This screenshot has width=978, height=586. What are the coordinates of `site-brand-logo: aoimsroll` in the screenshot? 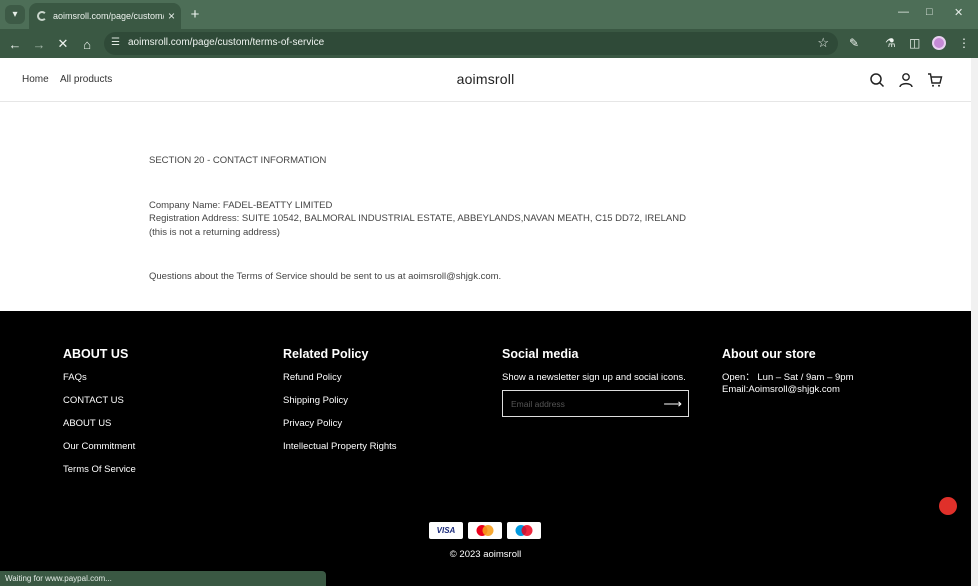 It's located at (485, 79).